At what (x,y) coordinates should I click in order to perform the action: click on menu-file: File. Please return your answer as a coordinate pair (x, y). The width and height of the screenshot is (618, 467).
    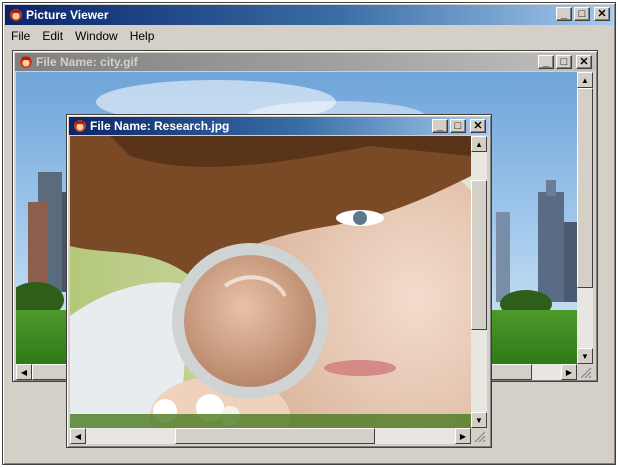
    Looking at the image, I should click on (20, 36).